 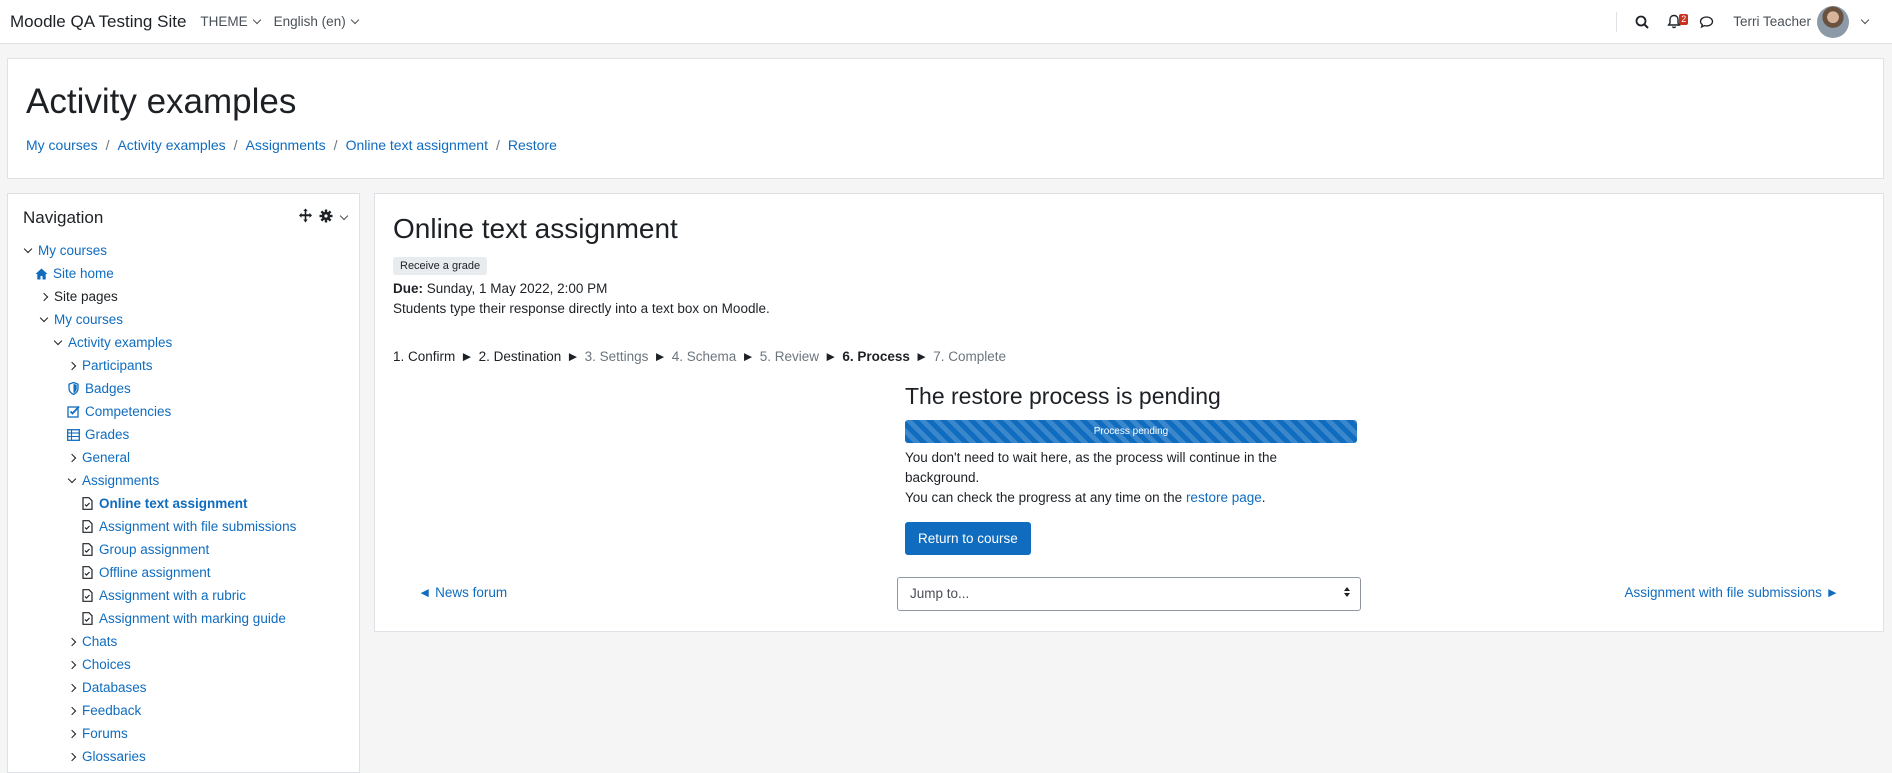 I want to click on tree-item-general: General, so click(x=183, y=457).